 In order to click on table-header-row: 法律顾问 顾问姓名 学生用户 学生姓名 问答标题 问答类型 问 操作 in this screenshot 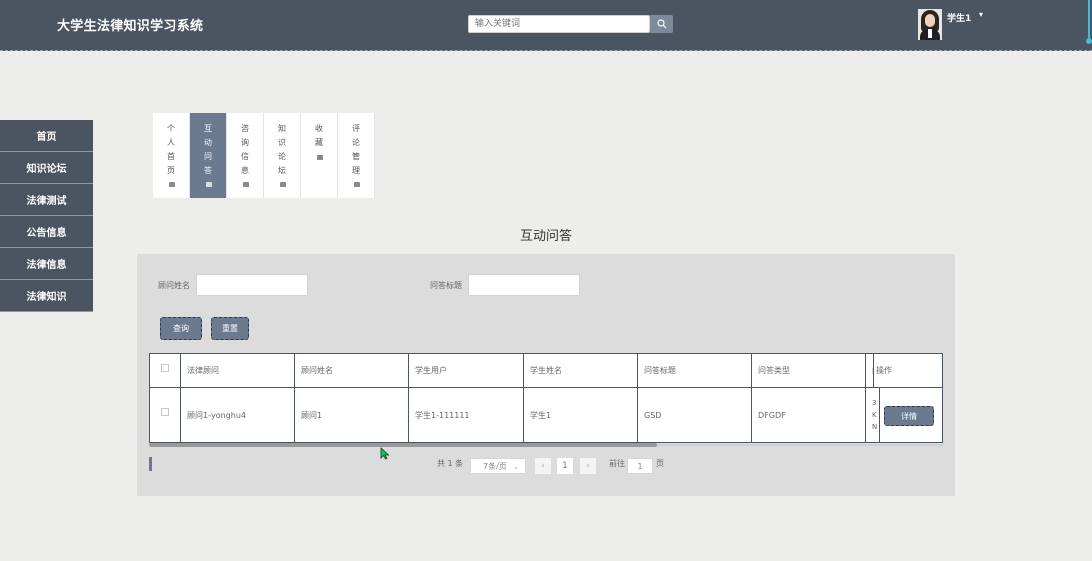, I will do `click(546, 371)`.